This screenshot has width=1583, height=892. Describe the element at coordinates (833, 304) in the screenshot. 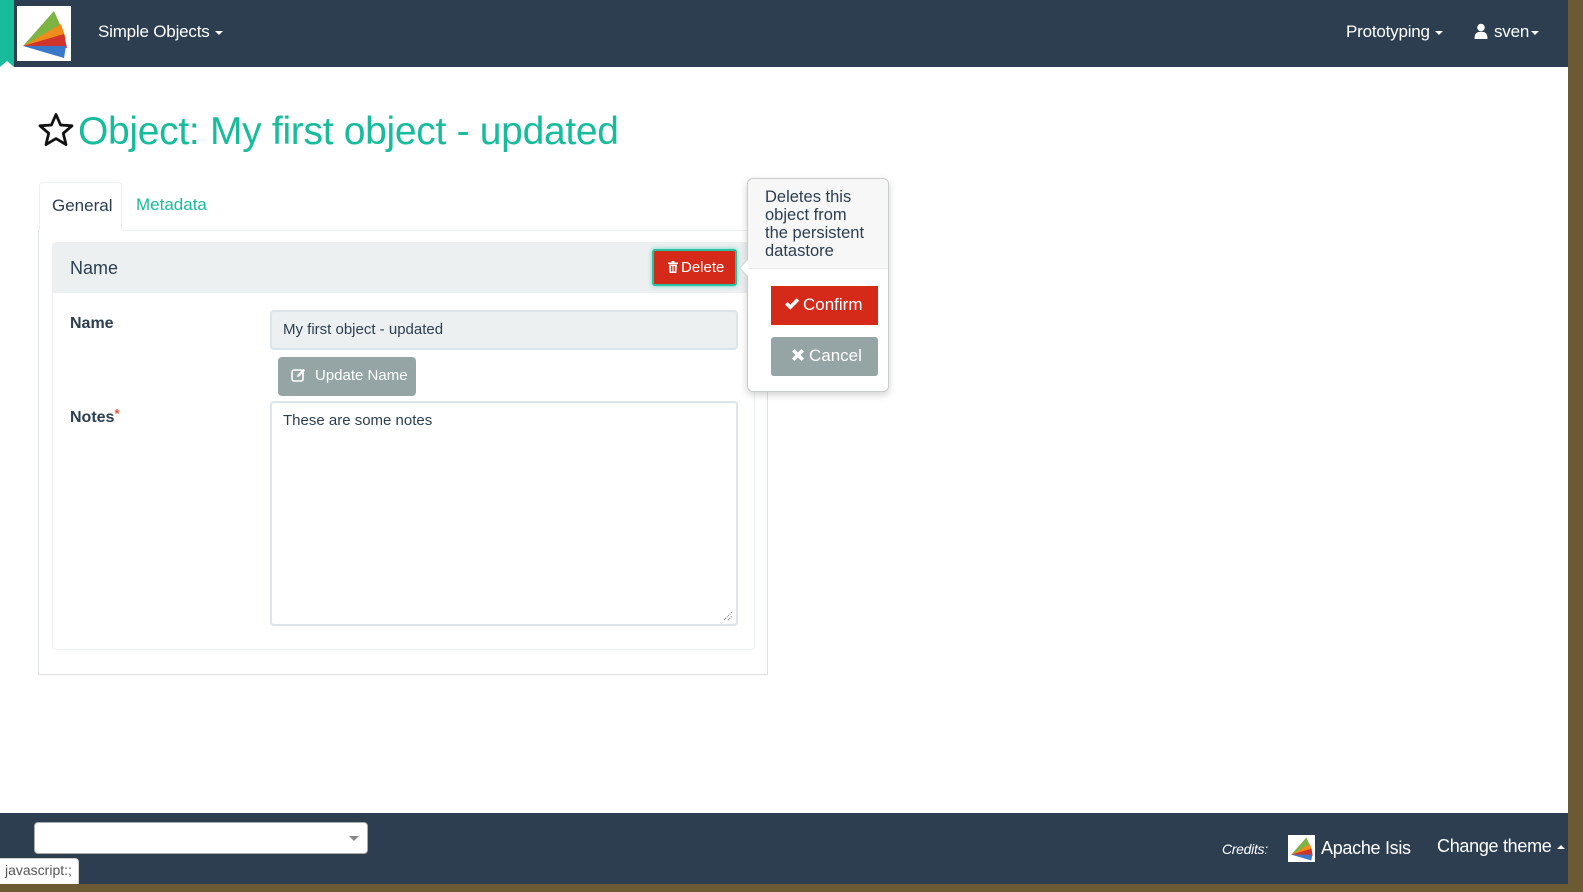

I see `confirm-label: Confirm` at that location.